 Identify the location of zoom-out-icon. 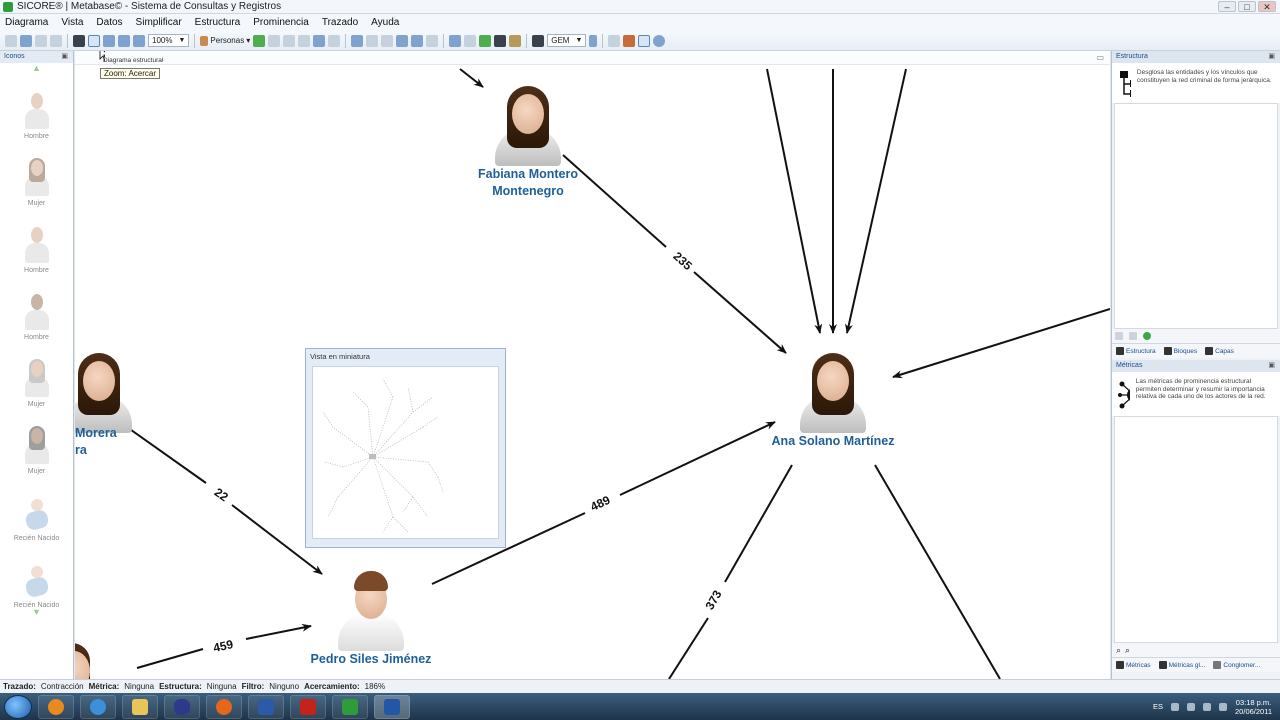
(109, 40).